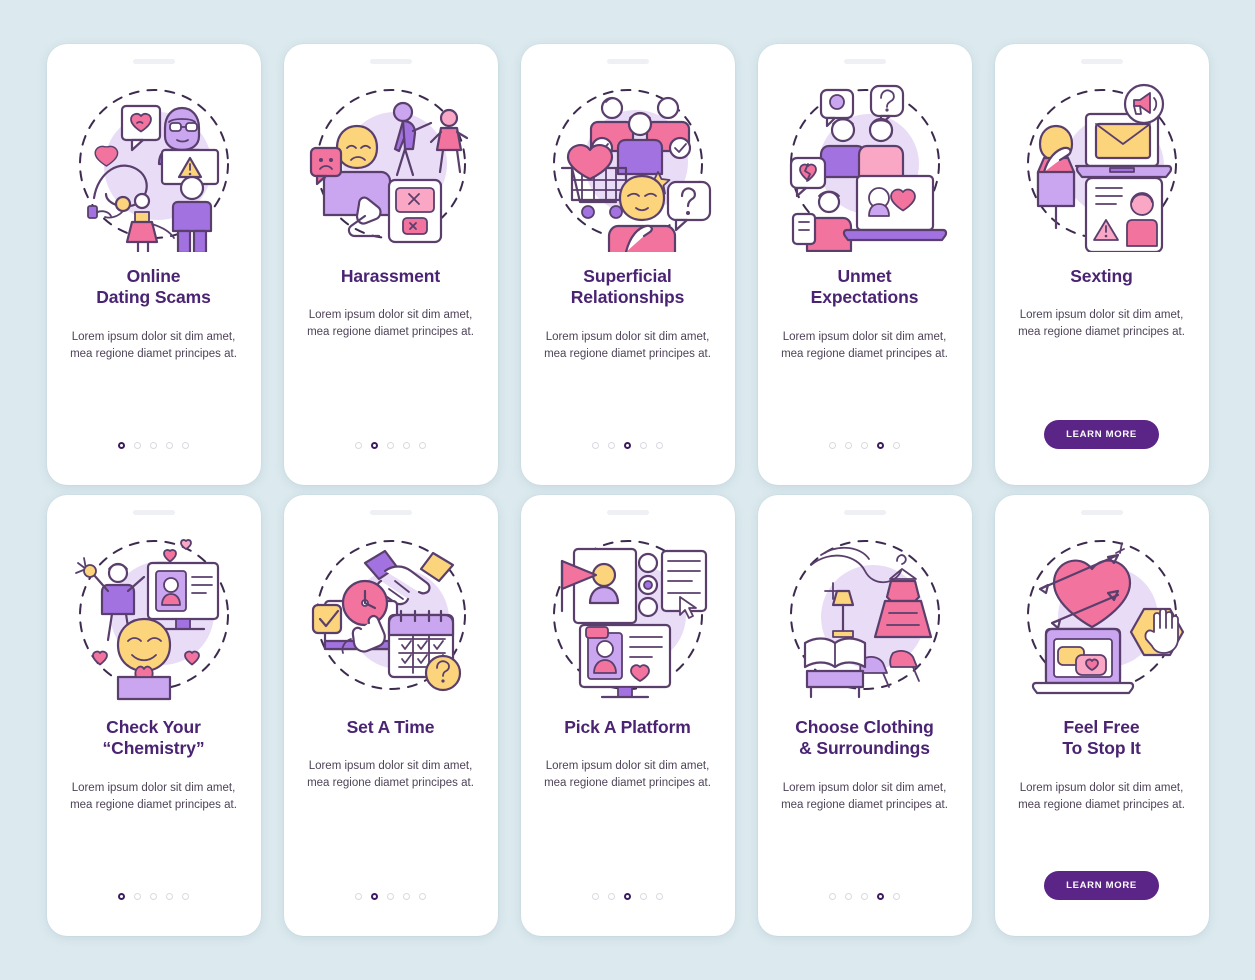 Image resolution: width=1255 pixels, height=980 pixels. Describe the element at coordinates (864, 727) in the screenshot. I see `screen-title-line: Choose Clothing` at that location.